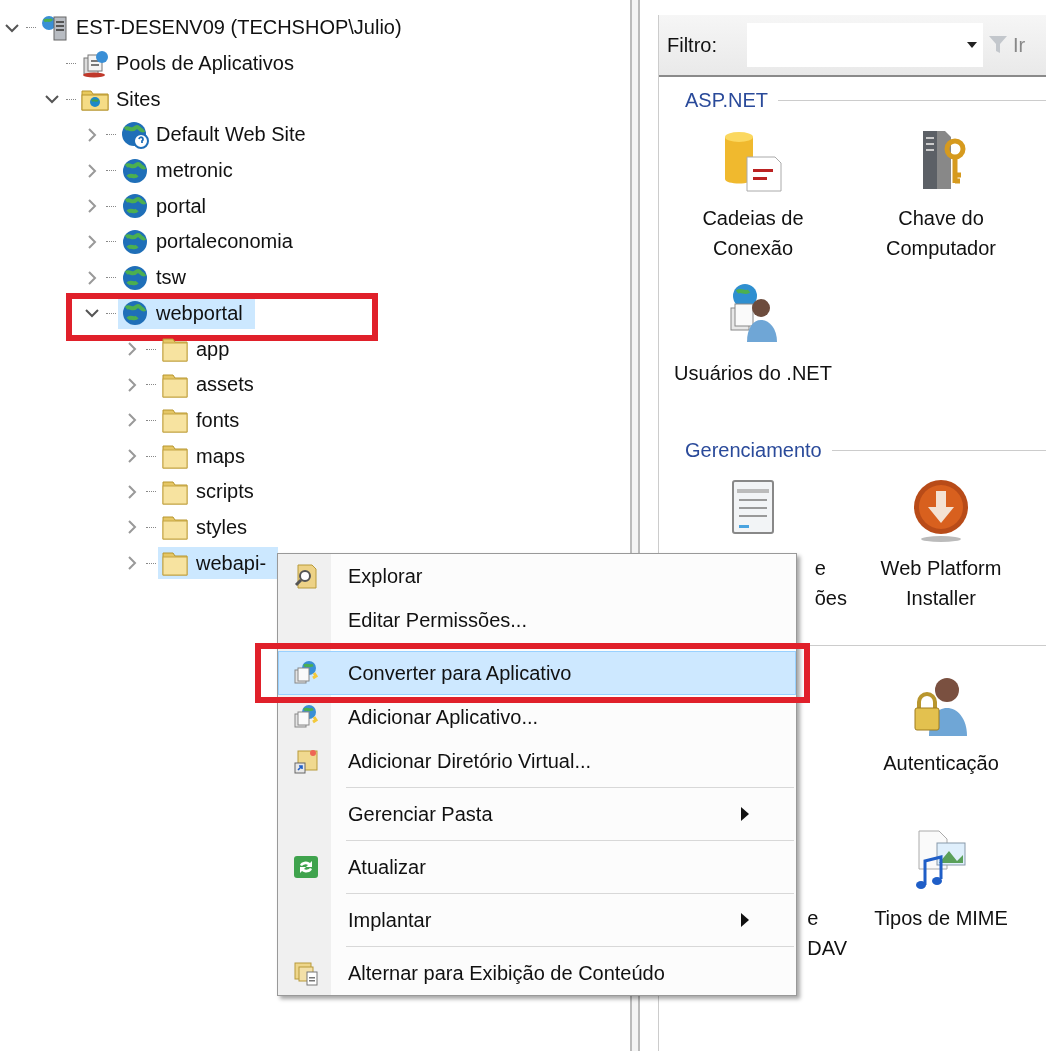 This screenshot has width=1046, height=1051. I want to click on globe-question-icon, so click(135, 134).